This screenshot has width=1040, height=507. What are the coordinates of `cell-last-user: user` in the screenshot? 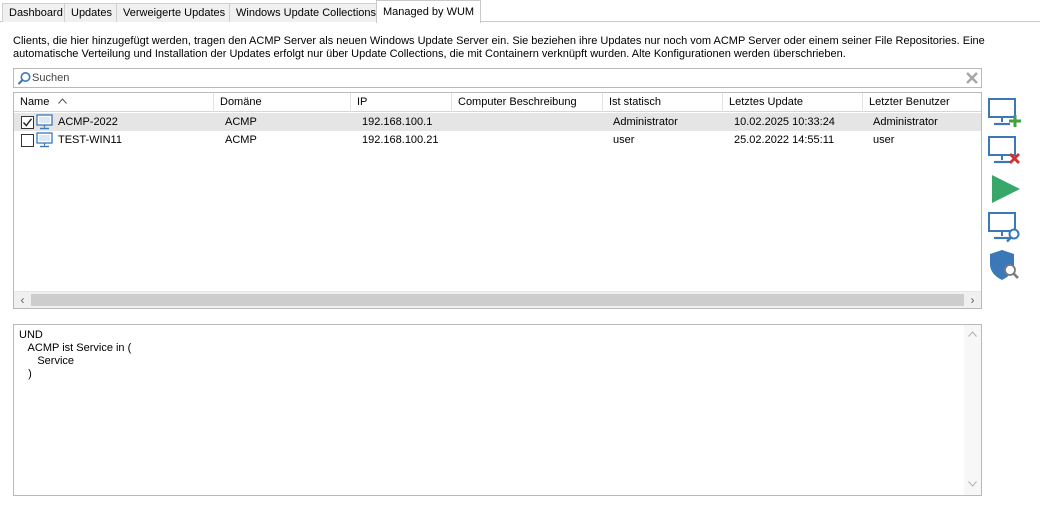 It's located at (884, 140).